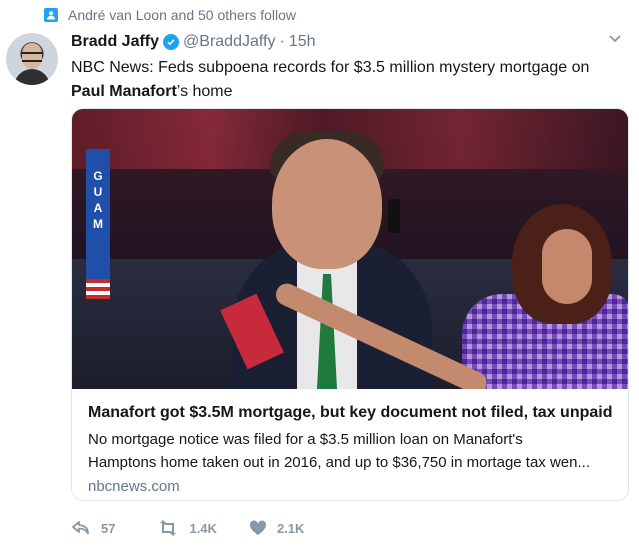 This screenshot has height=551, width=639. I want to click on chevron-down-icon, so click(615, 38).